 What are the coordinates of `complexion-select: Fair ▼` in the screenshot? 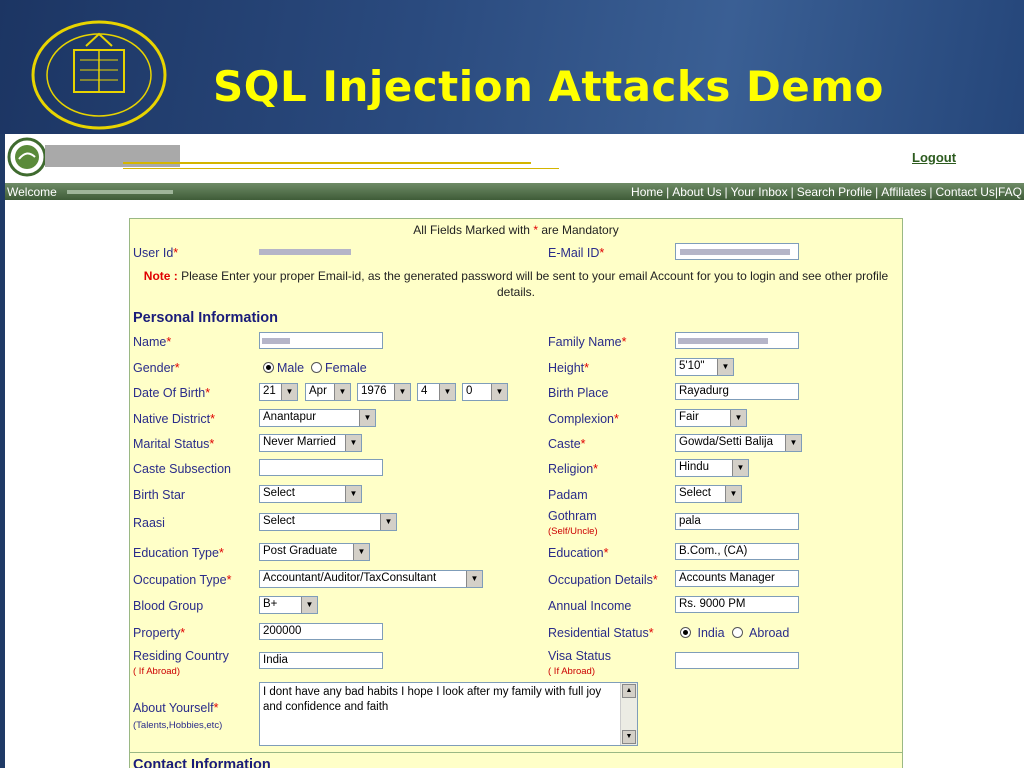 It's located at (711, 418).